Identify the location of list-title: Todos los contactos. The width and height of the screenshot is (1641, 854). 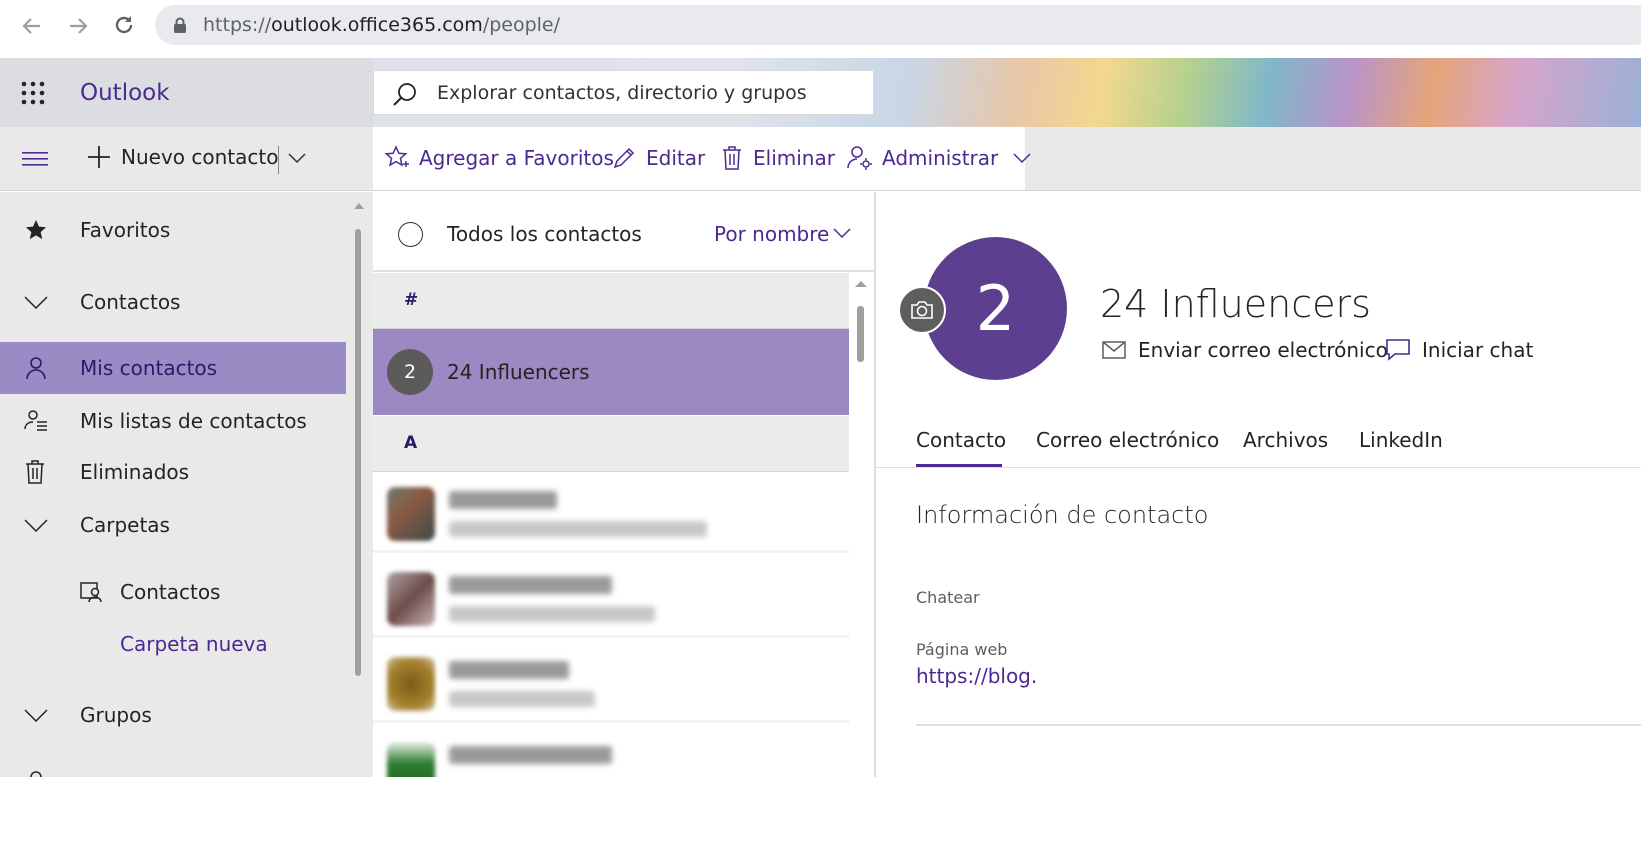
(544, 234).